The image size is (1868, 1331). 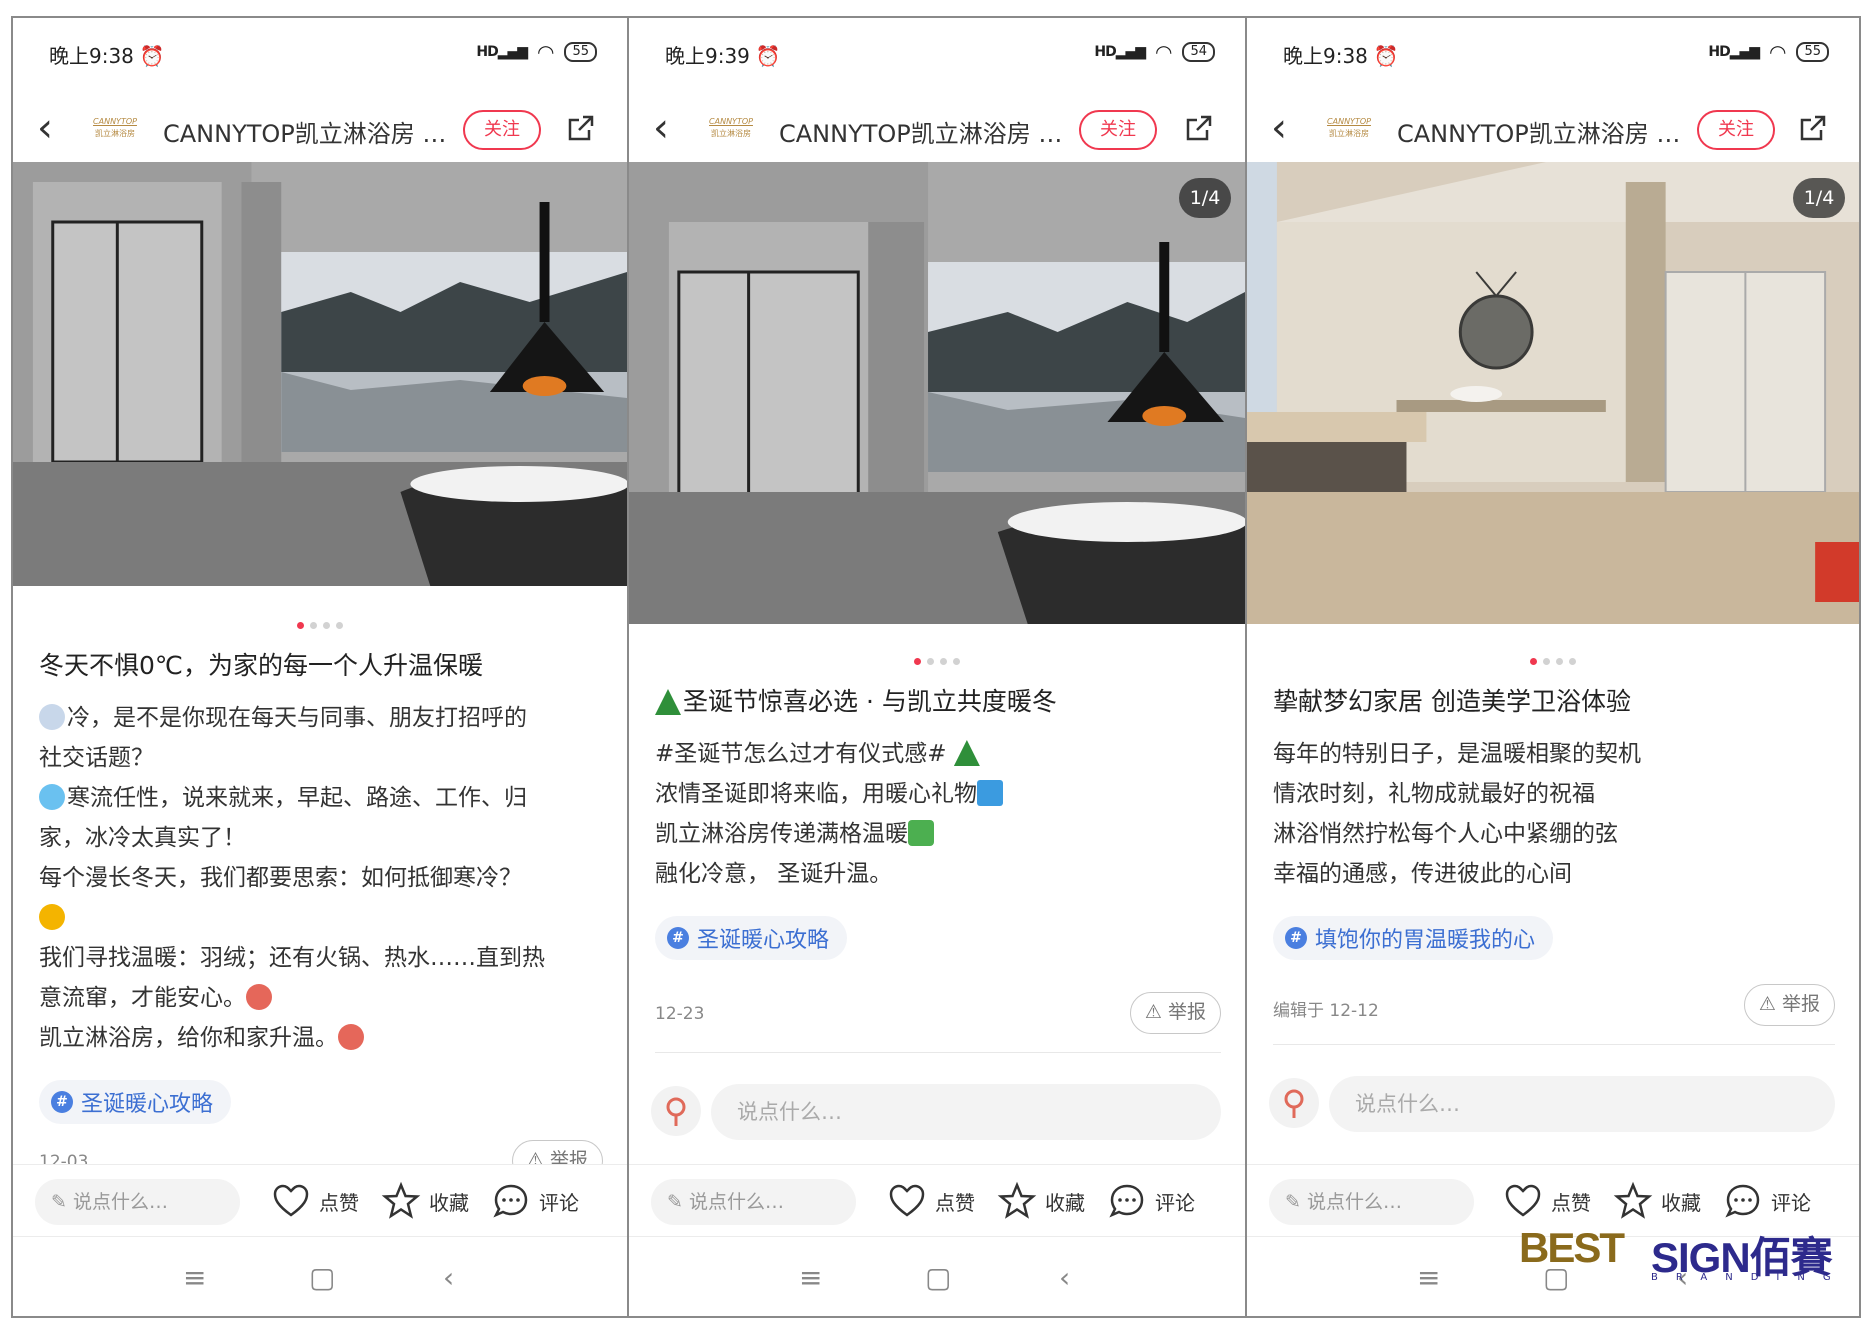 What do you see at coordinates (940, 834) in the screenshot?
I see `post-line: 凯立淋浴房传递满格温暖` at bounding box center [940, 834].